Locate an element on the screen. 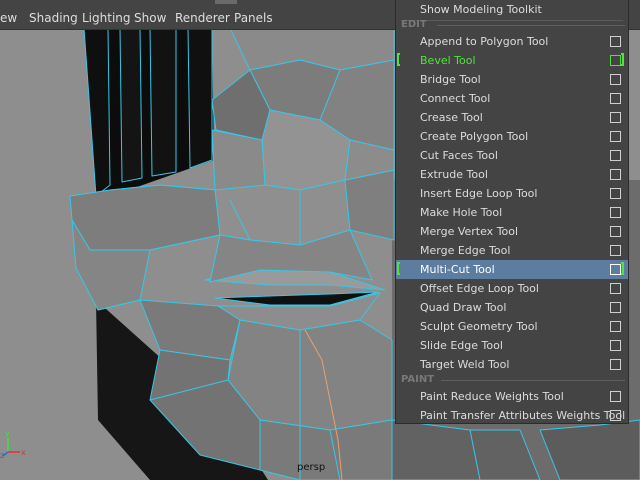 This screenshot has width=640, height=480. menu-item-label: Quad Draw Tool is located at coordinates (463, 307).